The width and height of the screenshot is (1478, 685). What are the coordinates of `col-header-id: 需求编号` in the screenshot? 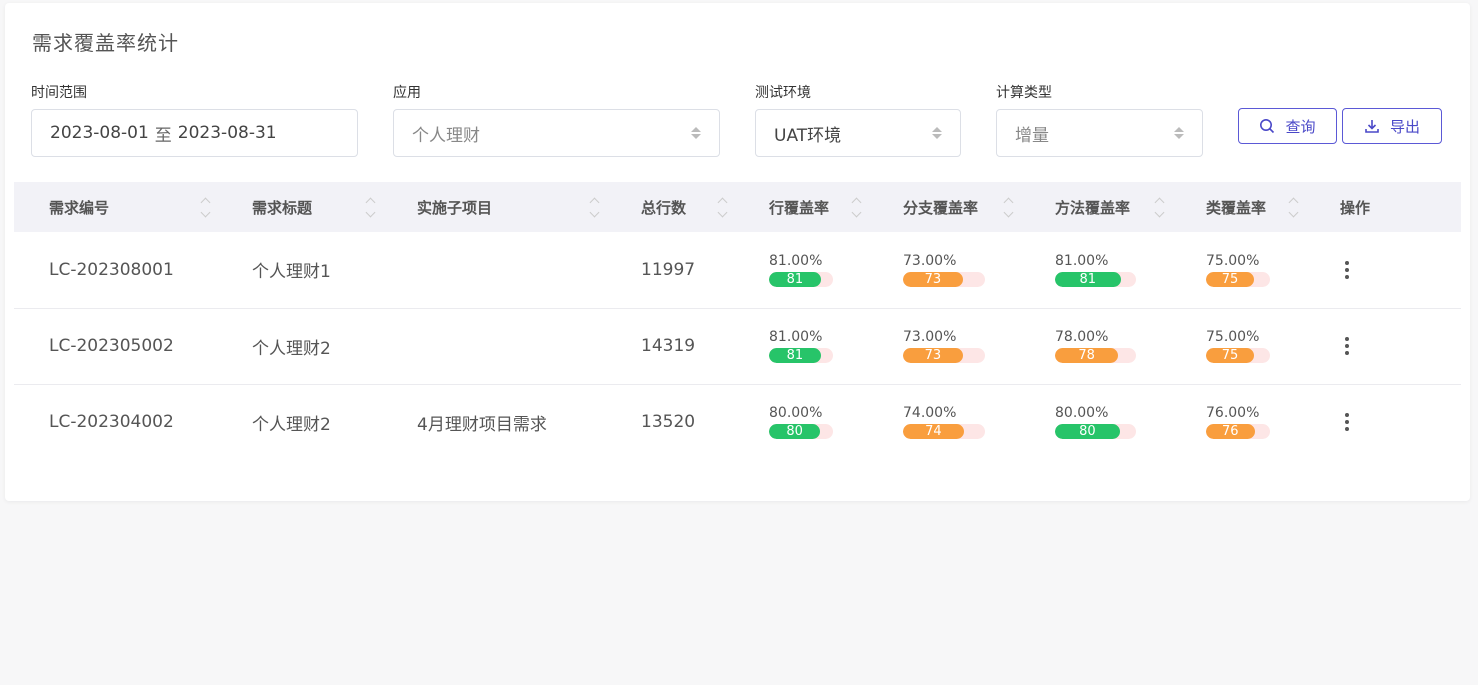 It's located at (115, 207).